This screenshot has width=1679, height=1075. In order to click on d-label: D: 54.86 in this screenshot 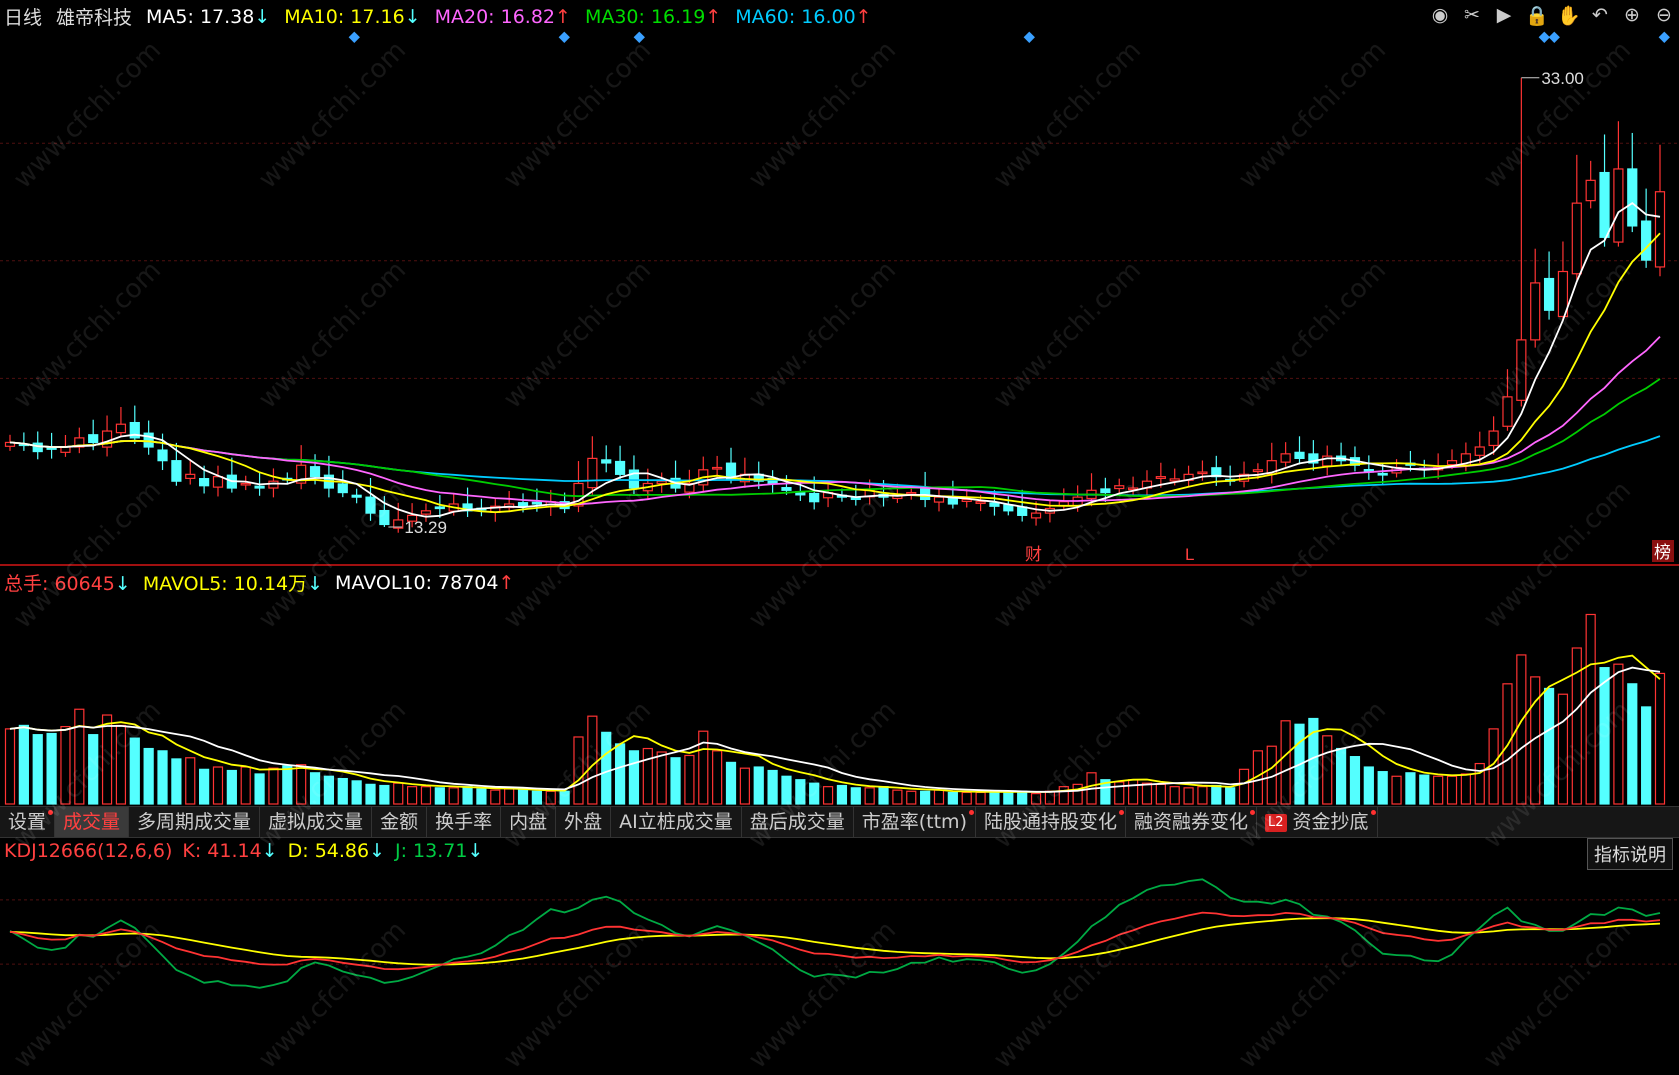, I will do `click(328, 851)`.